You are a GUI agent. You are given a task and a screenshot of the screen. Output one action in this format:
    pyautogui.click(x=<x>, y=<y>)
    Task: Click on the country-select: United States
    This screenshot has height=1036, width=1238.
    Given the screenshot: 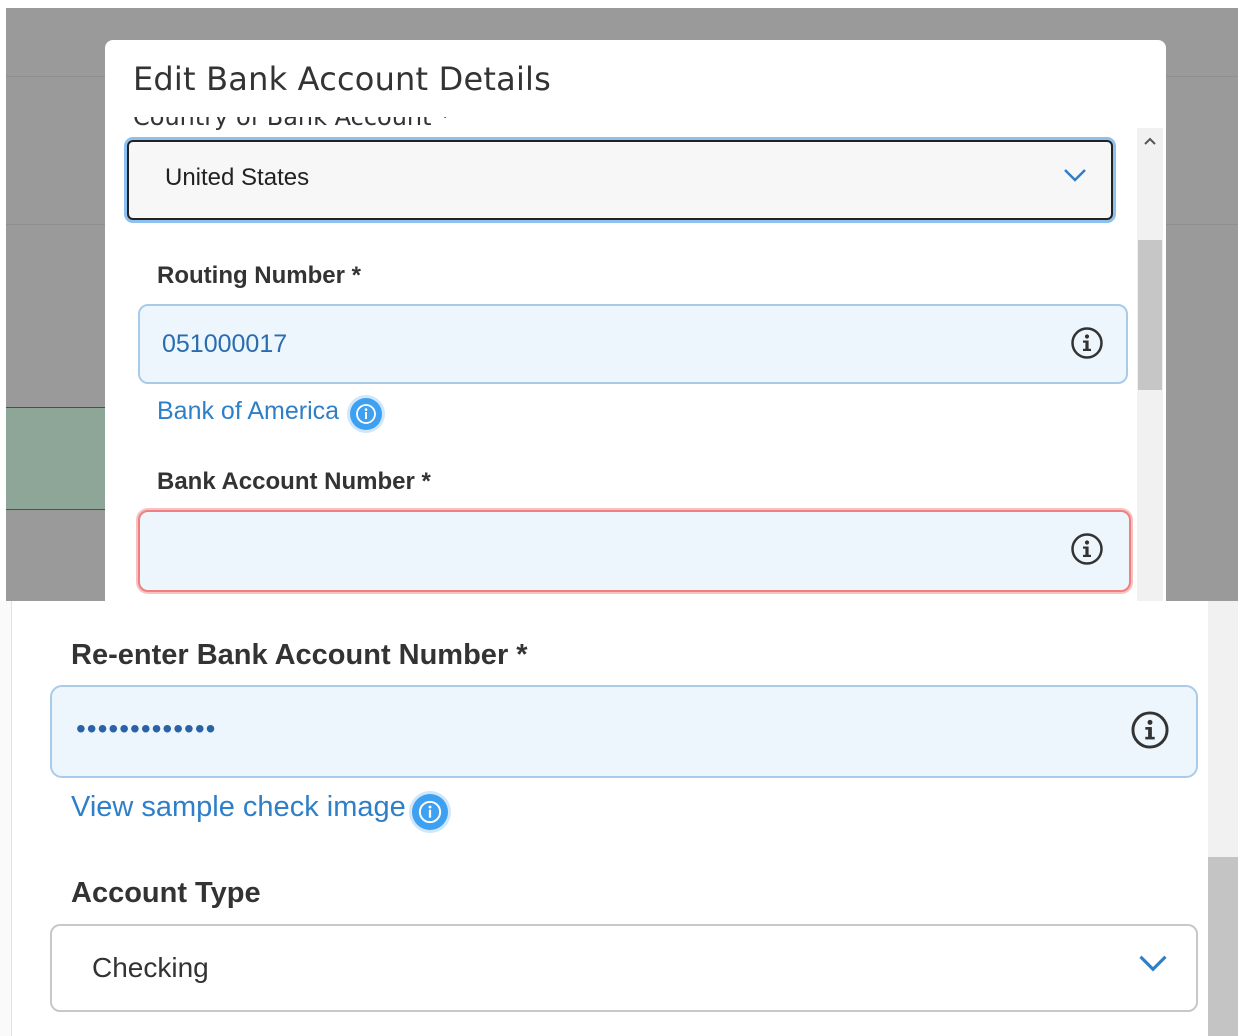 What is the action you would take?
    pyautogui.click(x=620, y=180)
    